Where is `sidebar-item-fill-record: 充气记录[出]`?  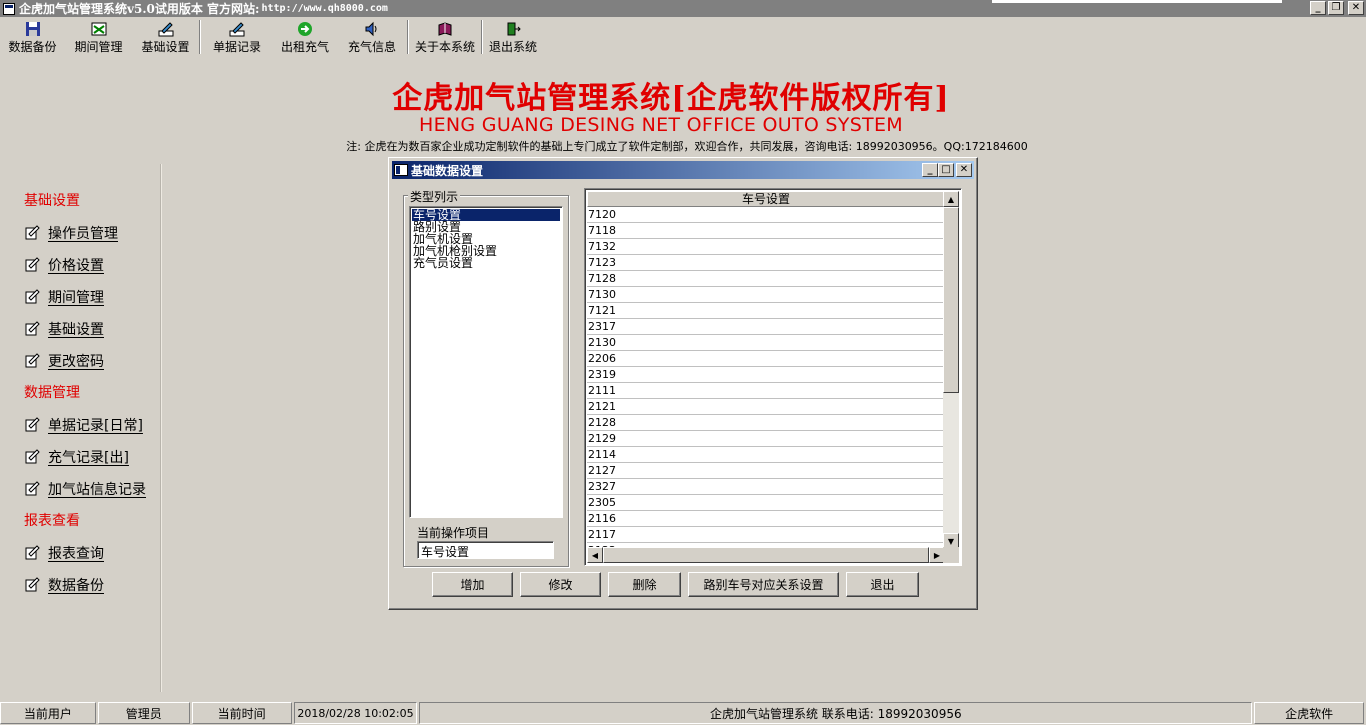 sidebar-item-fill-record: 充气记录[出] is located at coordinates (92, 457).